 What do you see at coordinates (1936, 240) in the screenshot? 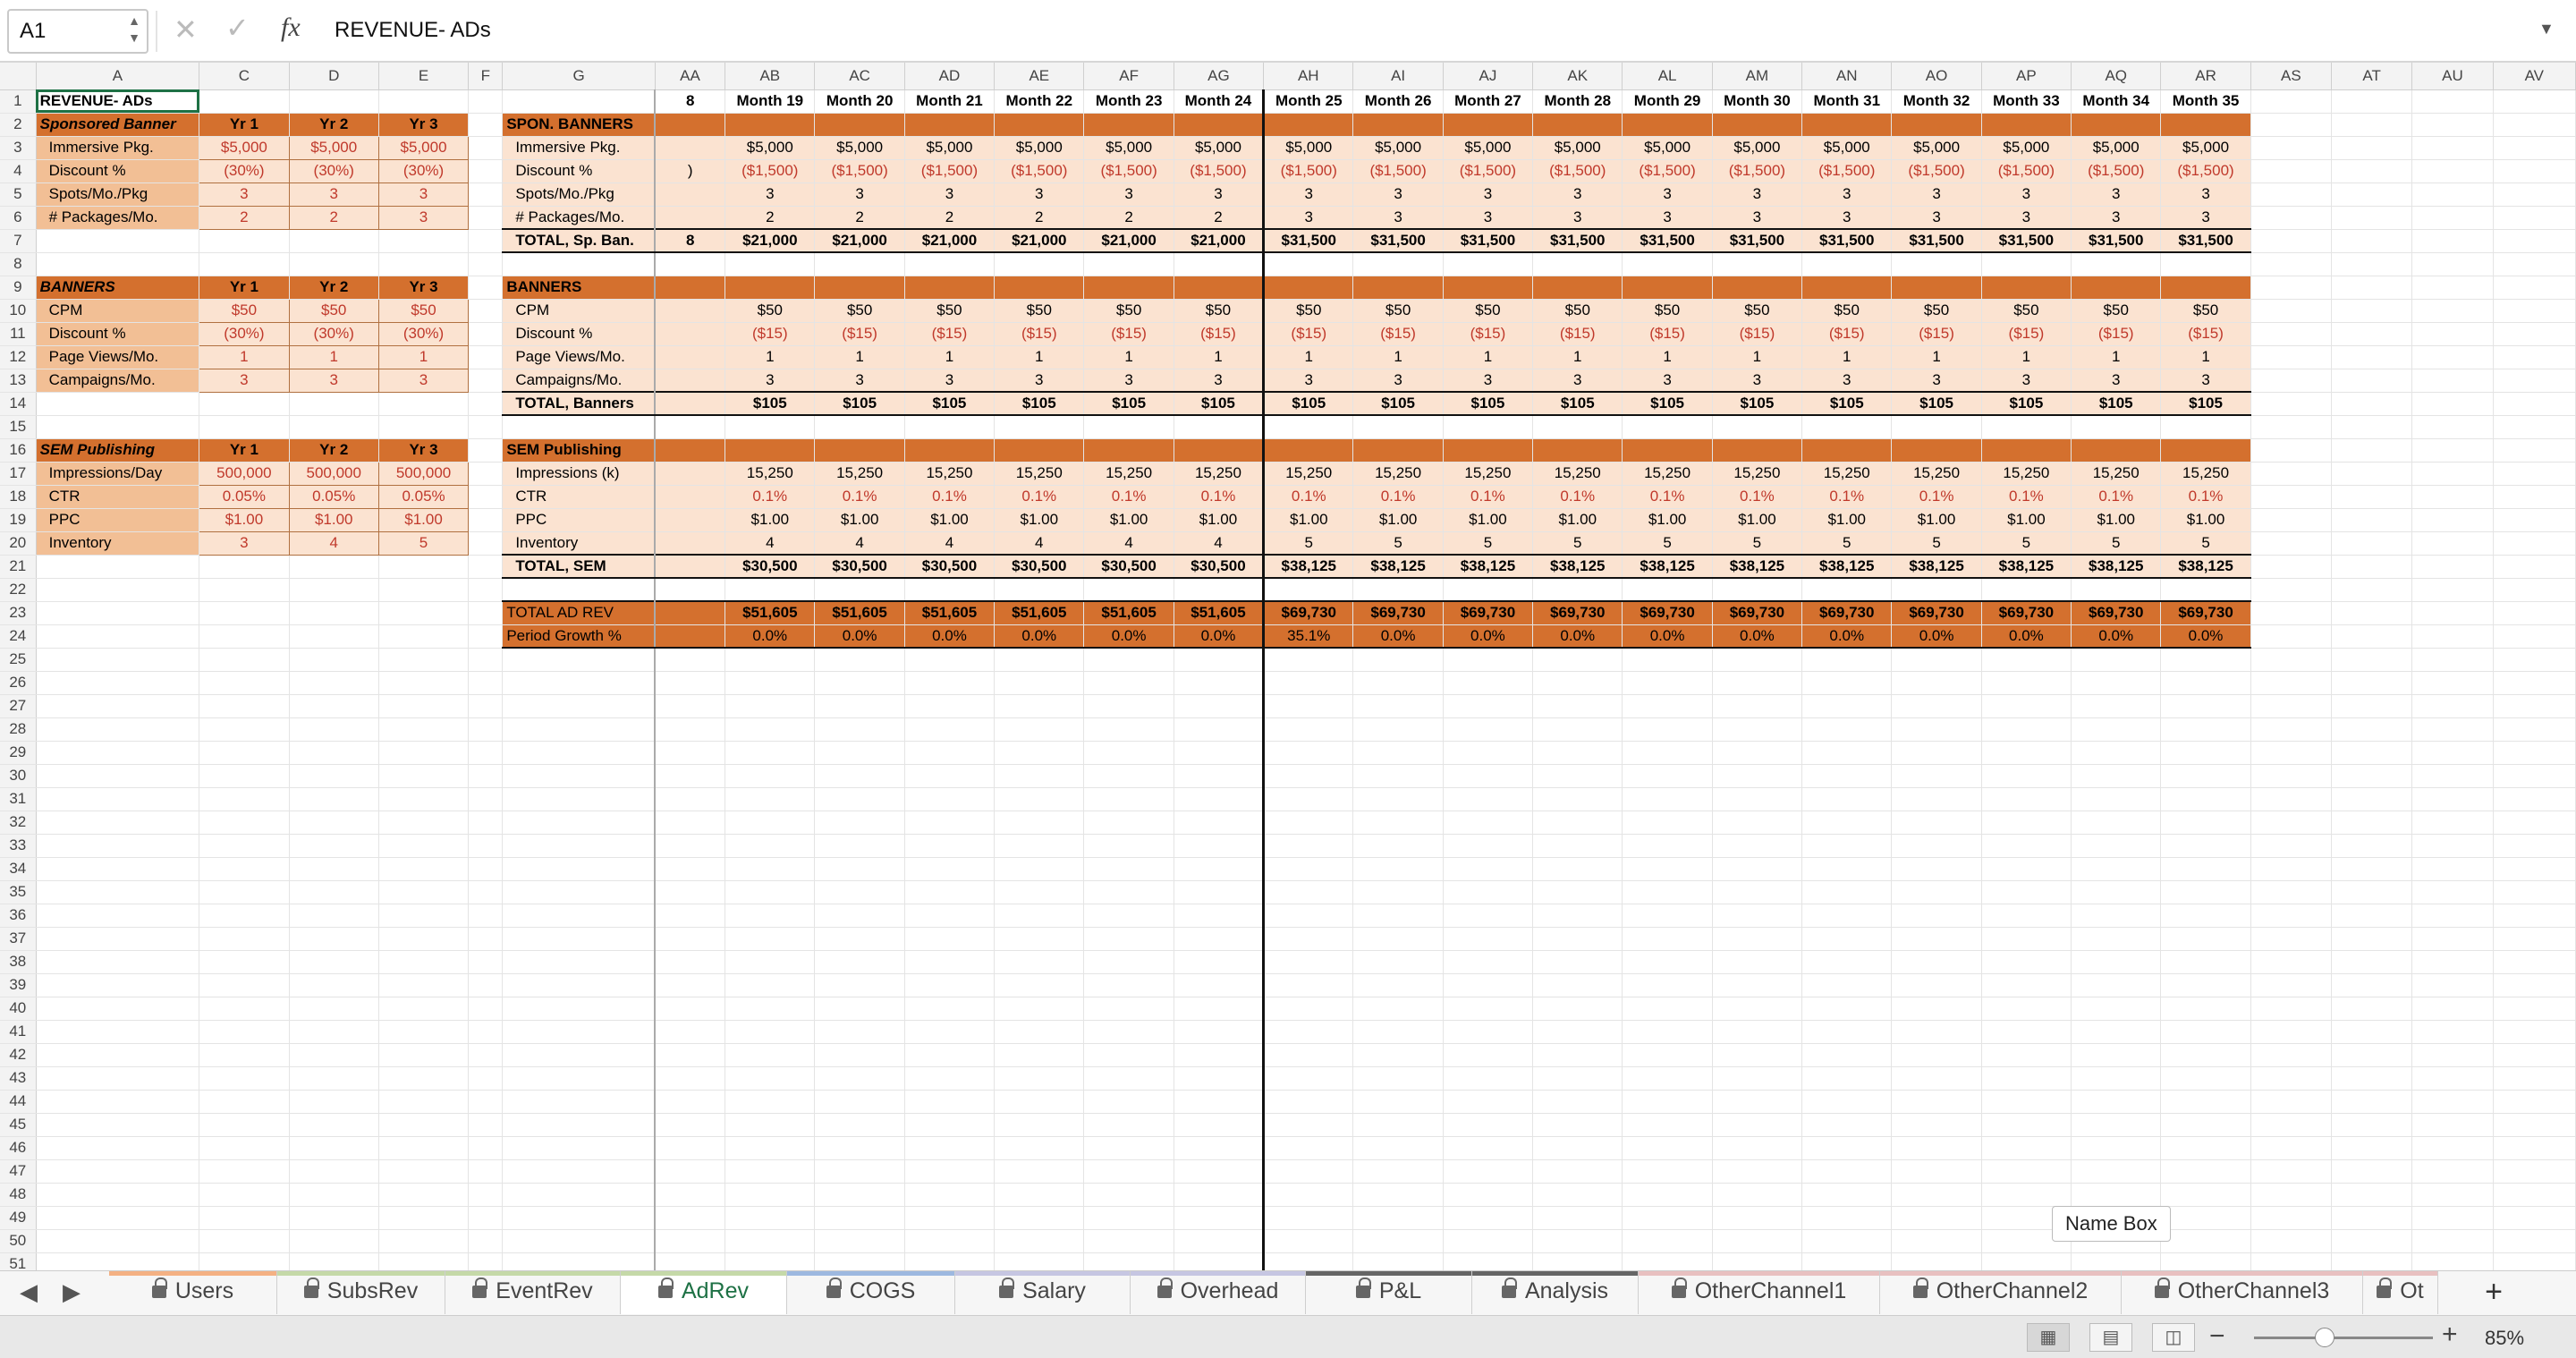
I see `cell: $31,500` at bounding box center [1936, 240].